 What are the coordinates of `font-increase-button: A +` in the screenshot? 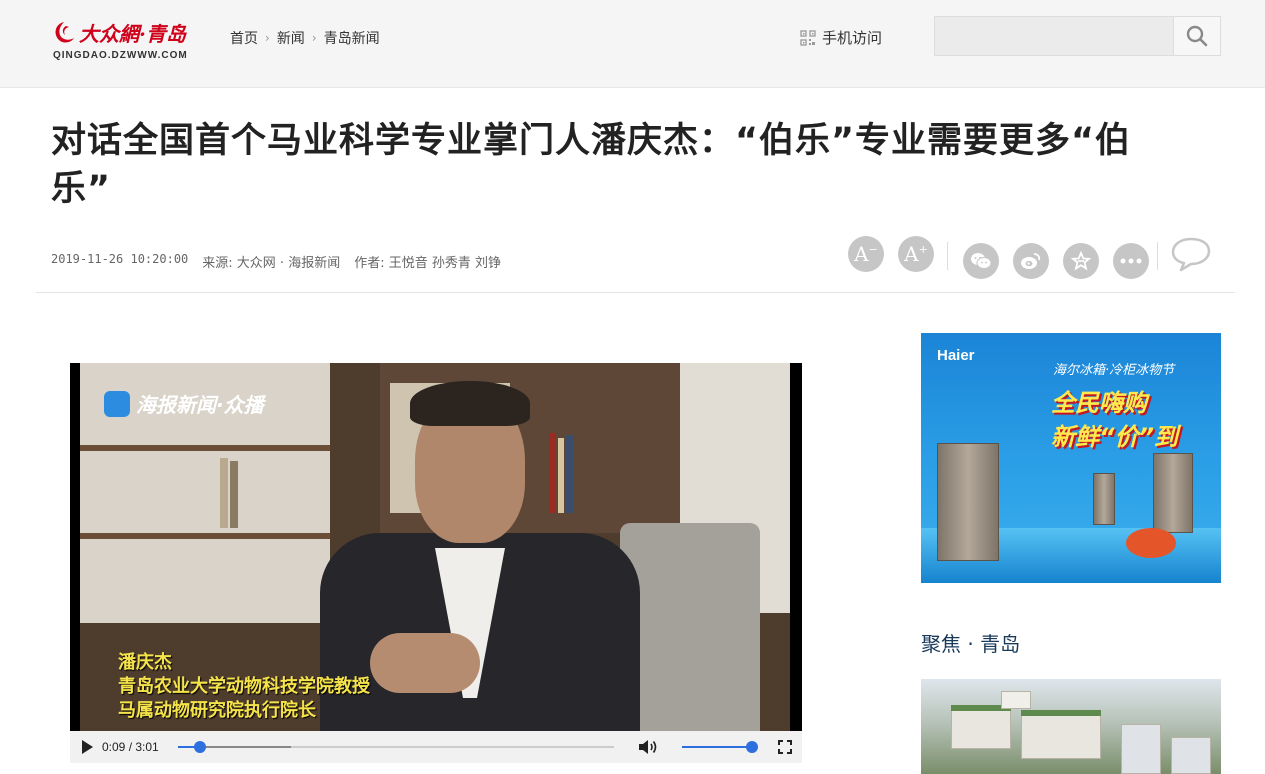 It's located at (916, 254).